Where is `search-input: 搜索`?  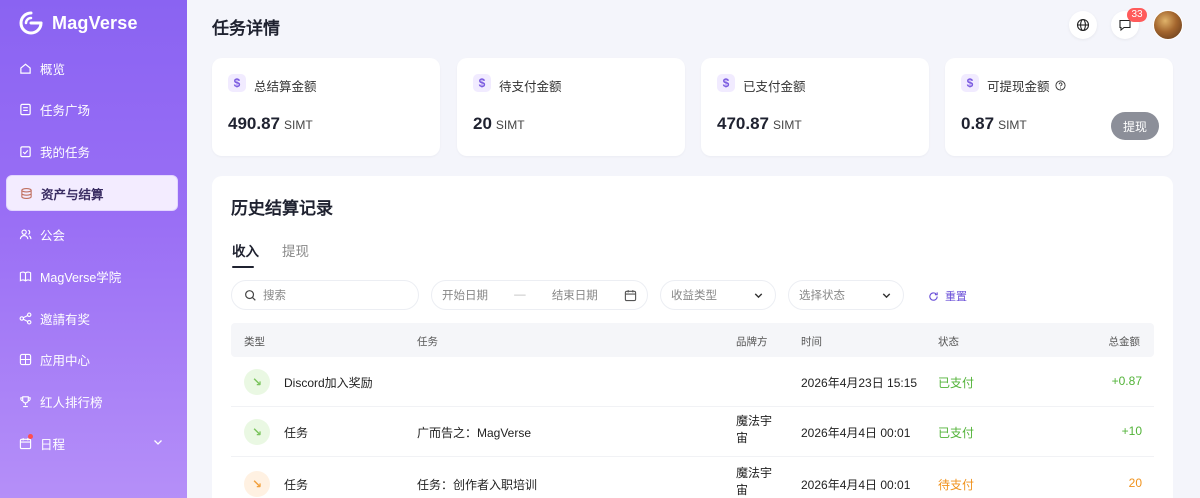
search-input: 搜索 is located at coordinates (325, 295).